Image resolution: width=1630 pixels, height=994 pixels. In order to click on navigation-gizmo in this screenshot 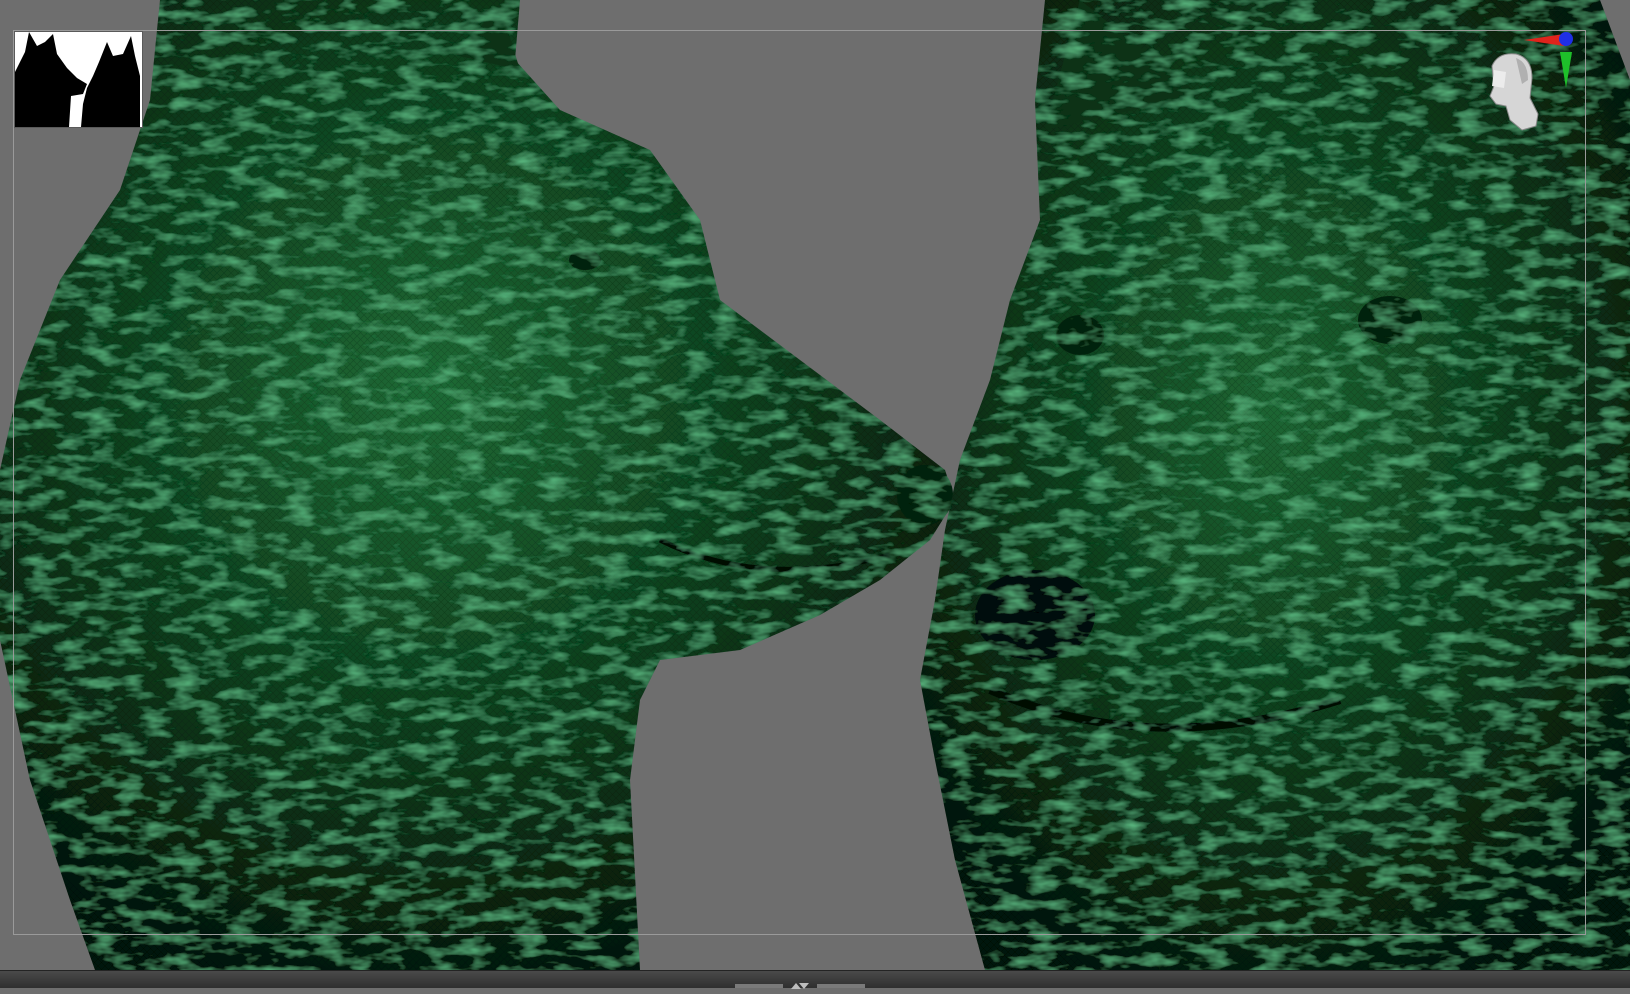, I will do `click(1539, 92)`.